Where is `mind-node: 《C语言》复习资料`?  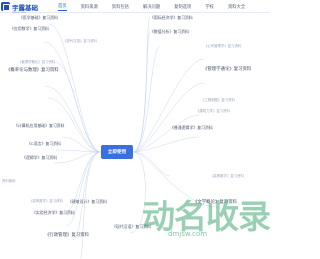
mind-node: 《C语言》复习资料 is located at coordinates (44, 143).